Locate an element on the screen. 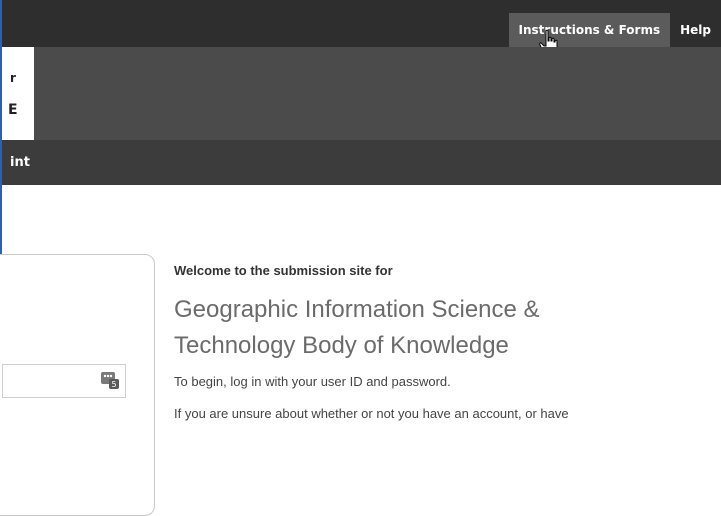  top-navigation-bar: Instructions & Forms Help is located at coordinates (361, 23).